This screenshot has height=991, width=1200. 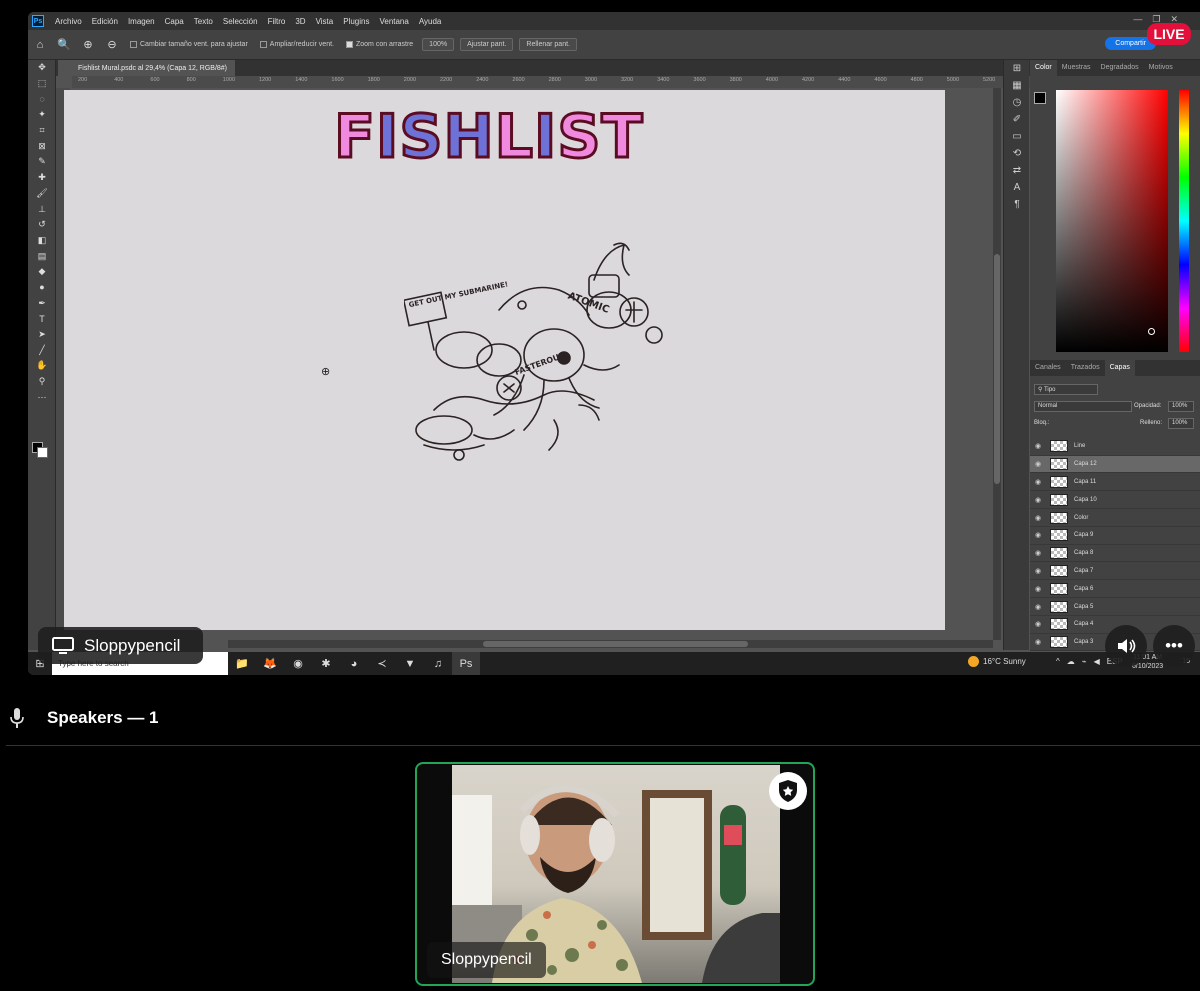 I want to click on fill-field: 100%, so click(x=1181, y=423).